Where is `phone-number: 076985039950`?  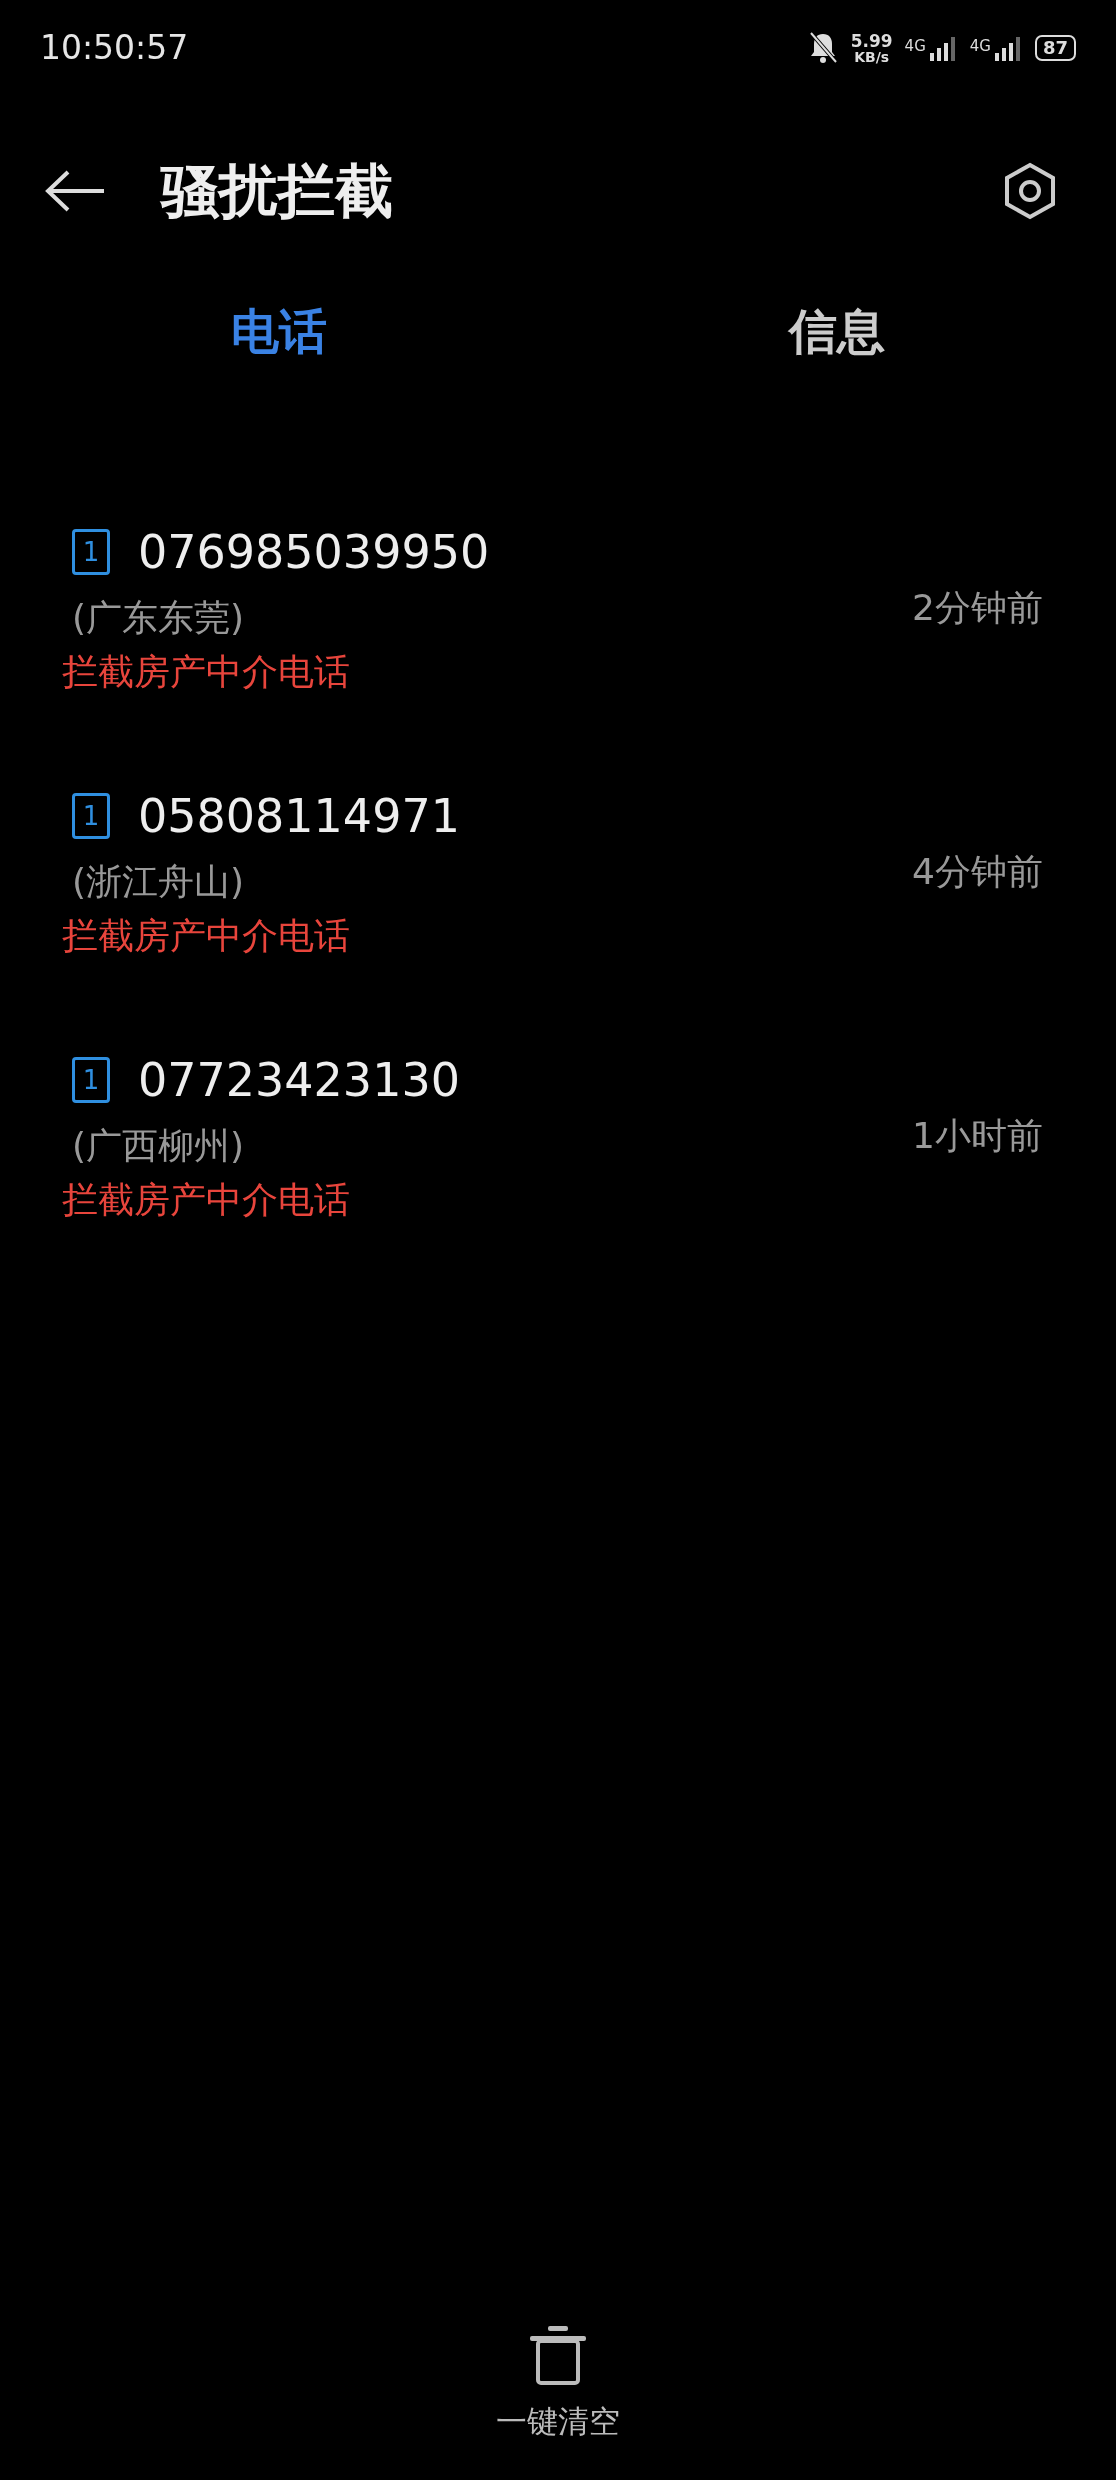 phone-number: 076985039950 is located at coordinates (314, 552).